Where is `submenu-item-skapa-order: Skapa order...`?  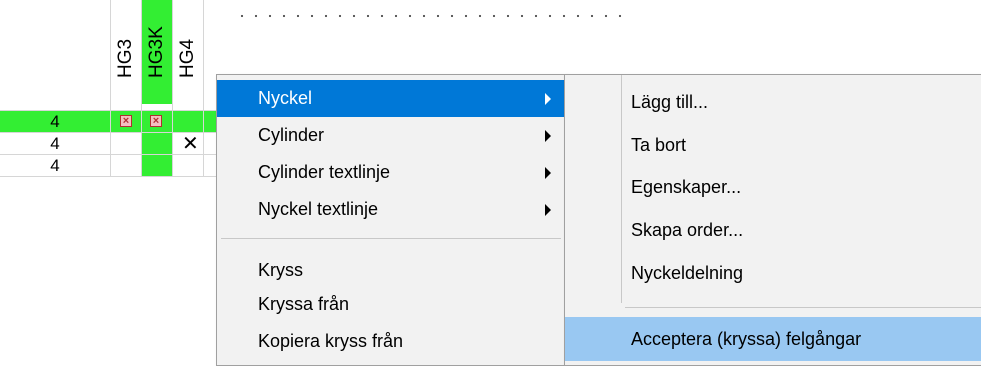 submenu-item-skapa-order: Skapa order... is located at coordinates (773, 230).